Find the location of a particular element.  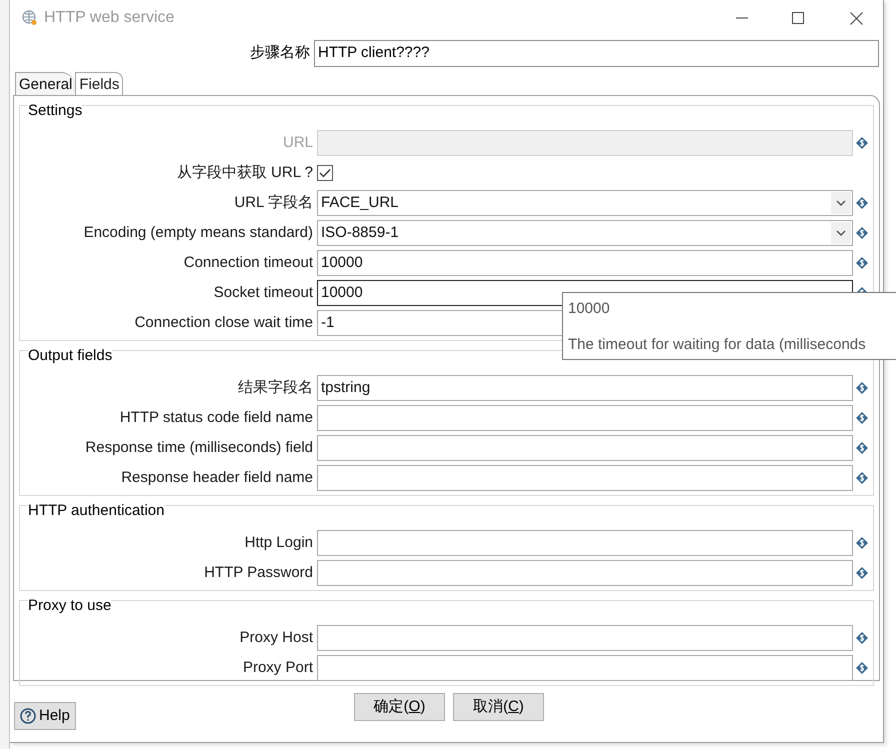

field-label: Response time (milliseconds) field is located at coordinates (199, 448).